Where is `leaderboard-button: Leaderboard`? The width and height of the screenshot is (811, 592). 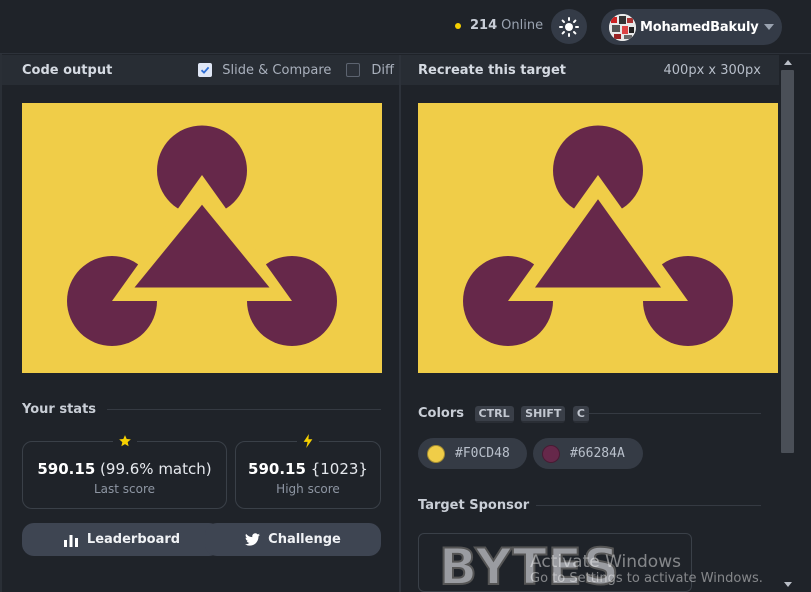 leaderboard-button: Leaderboard is located at coordinates (121, 539).